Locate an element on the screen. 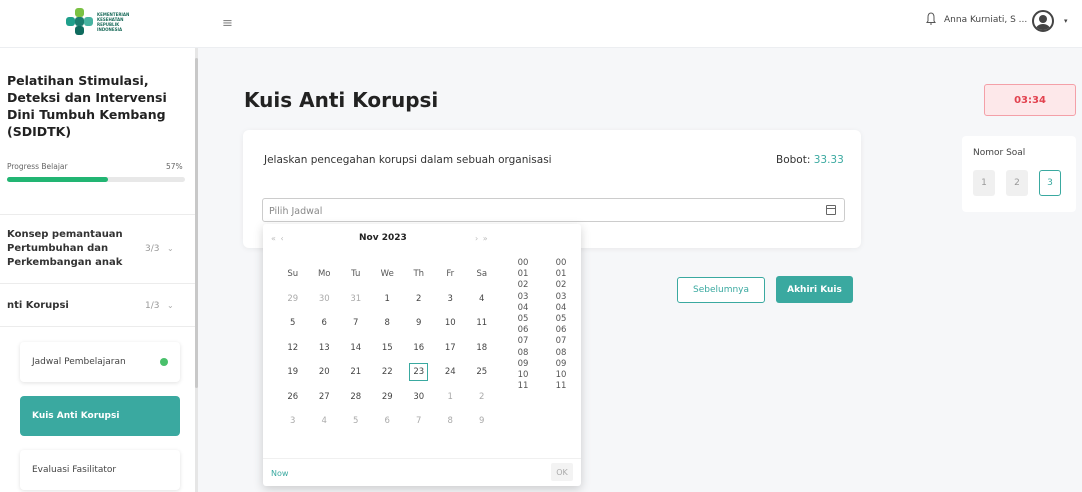 The height and width of the screenshot is (492, 1082). picker-day: 28 is located at coordinates (356, 397).